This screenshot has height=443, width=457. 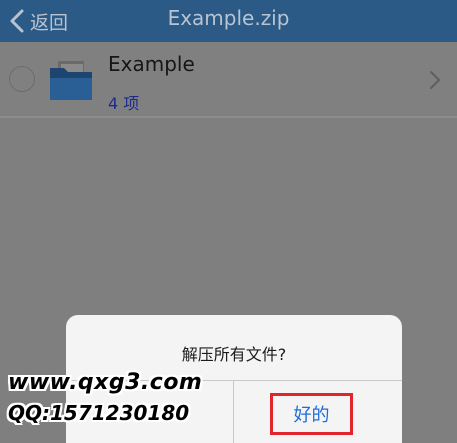 I want to click on select-radio, so click(x=22, y=79).